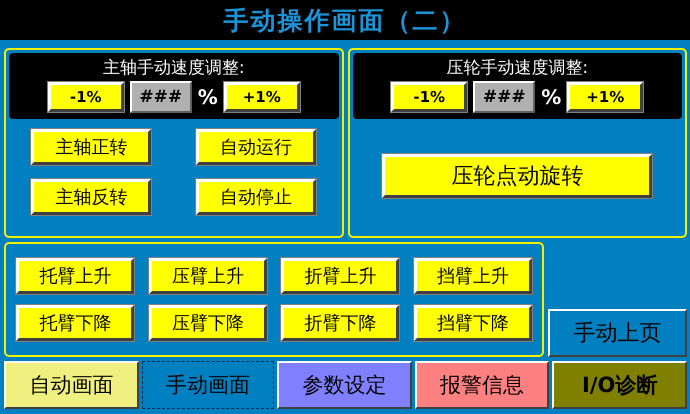 This screenshot has height=414, width=690. Describe the element at coordinates (208, 385) in the screenshot. I see `nav-tab: 手动画面` at that location.